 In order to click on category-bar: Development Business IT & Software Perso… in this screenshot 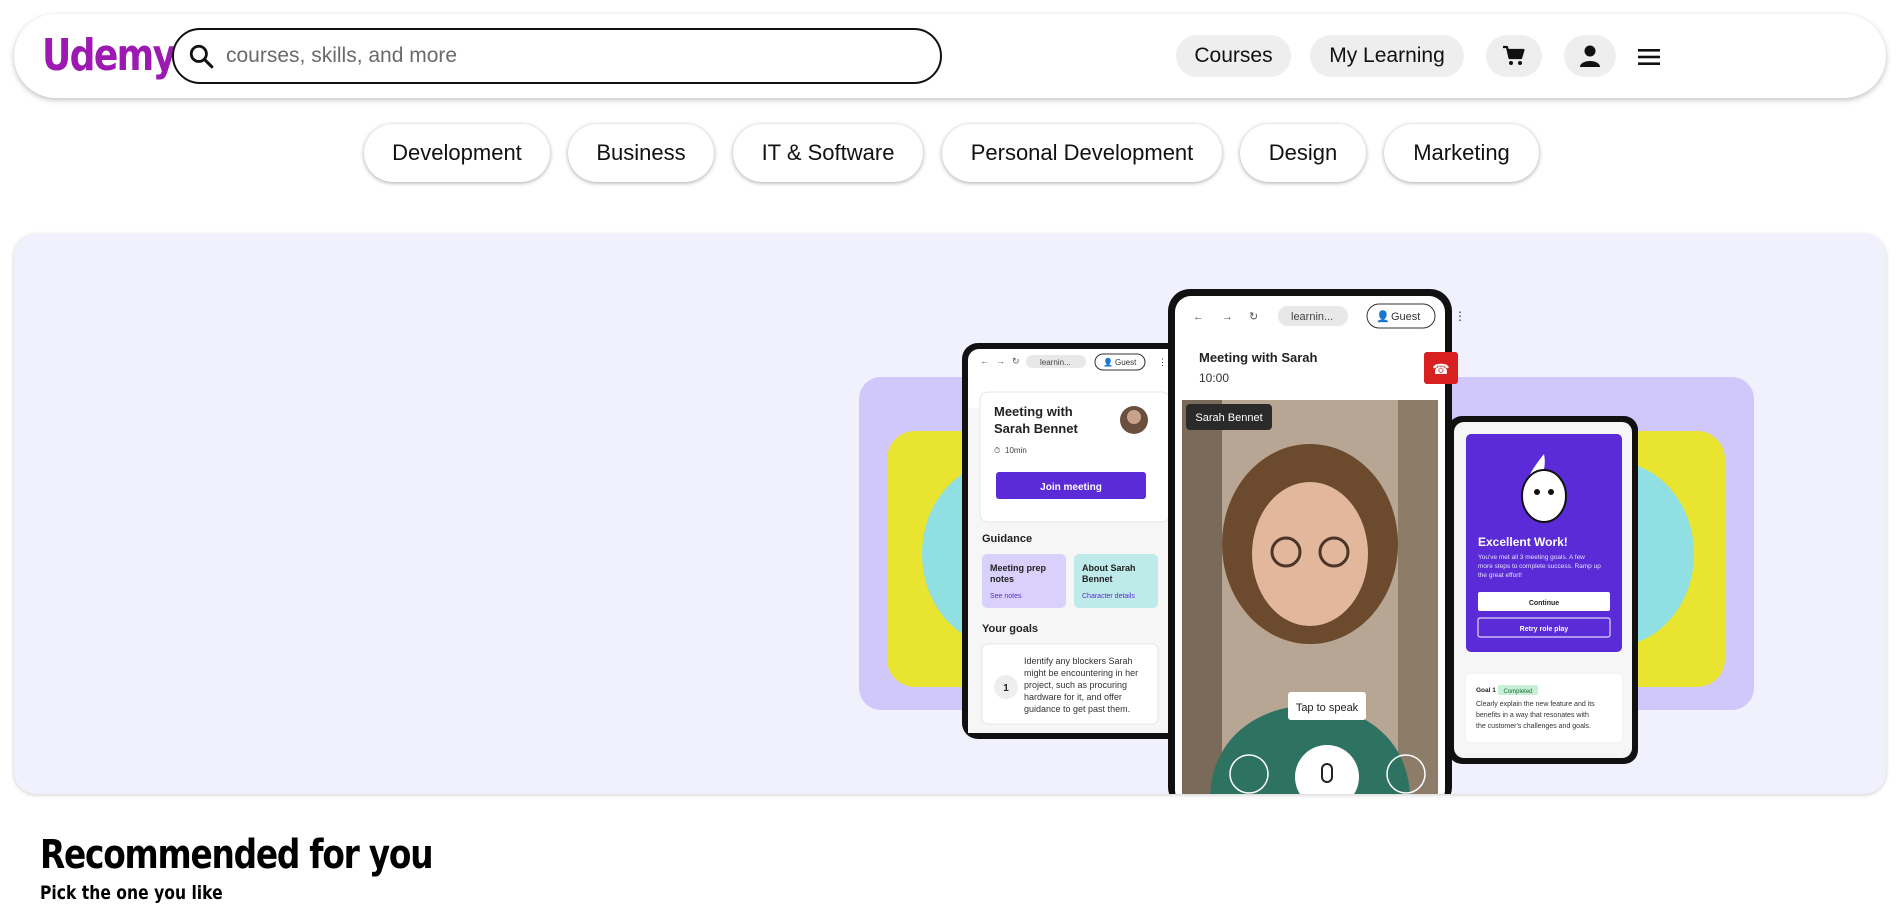, I will do `click(950, 153)`.